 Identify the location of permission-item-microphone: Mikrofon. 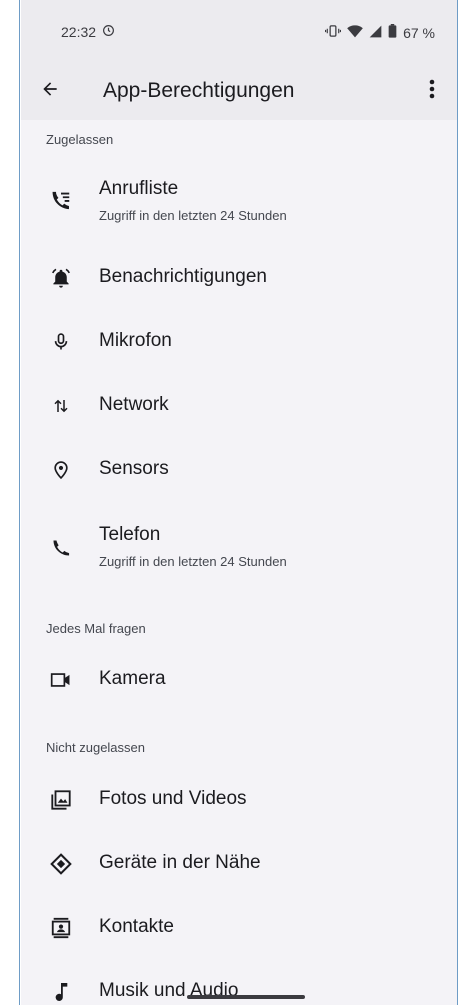
(239, 342).